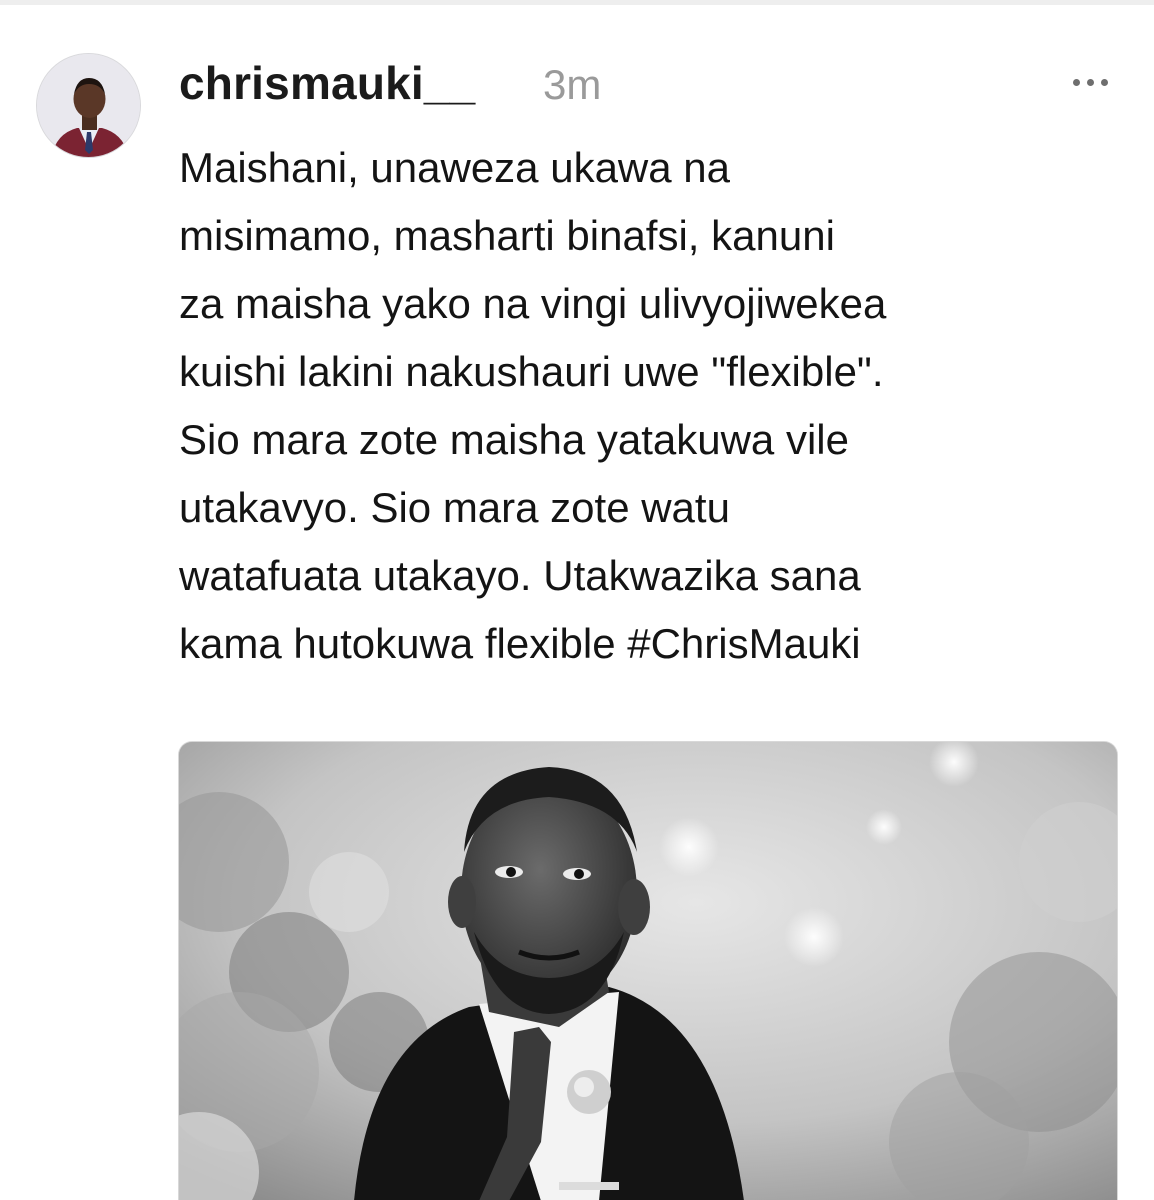 This screenshot has width=1154, height=1200. Describe the element at coordinates (520, 643) in the screenshot. I see `post-text-line: kama hutokuwa flexible #ChrisMauki` at that location.